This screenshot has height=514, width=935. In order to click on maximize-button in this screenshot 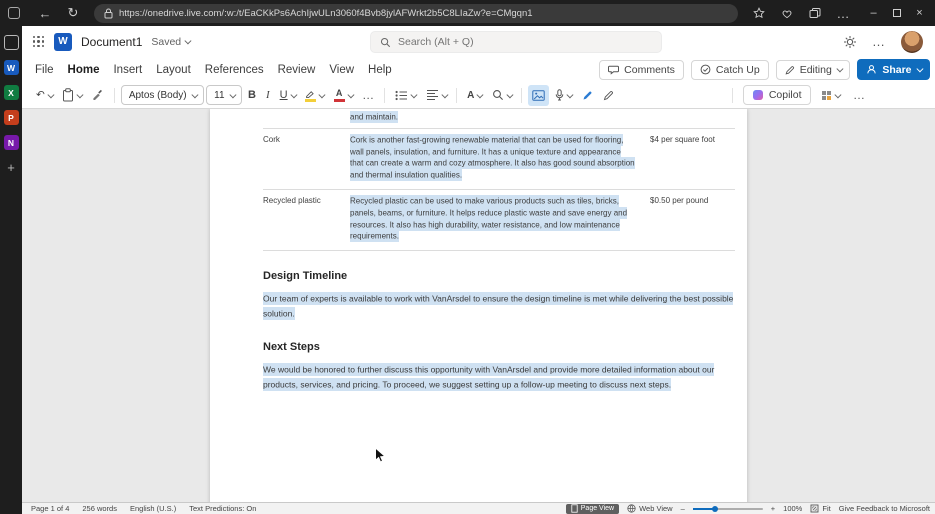, I will do `click(896, 13)`.